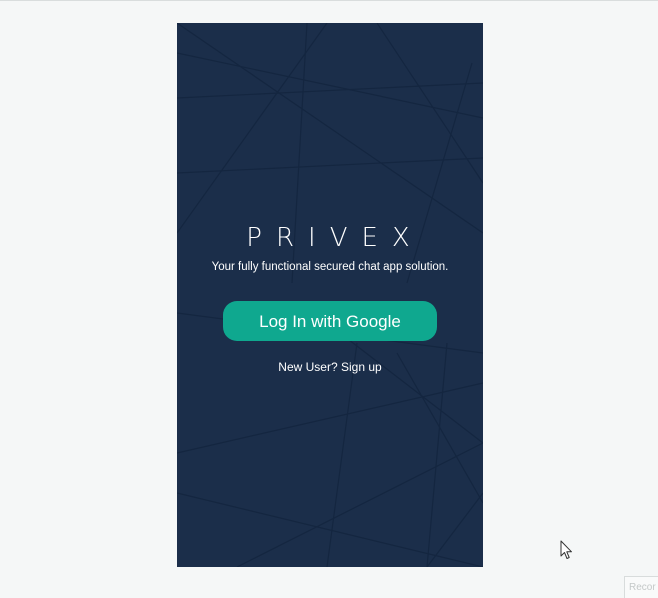 This screenshot has height=598, width=658. I want to click on window-top-border, so click(329, 0).